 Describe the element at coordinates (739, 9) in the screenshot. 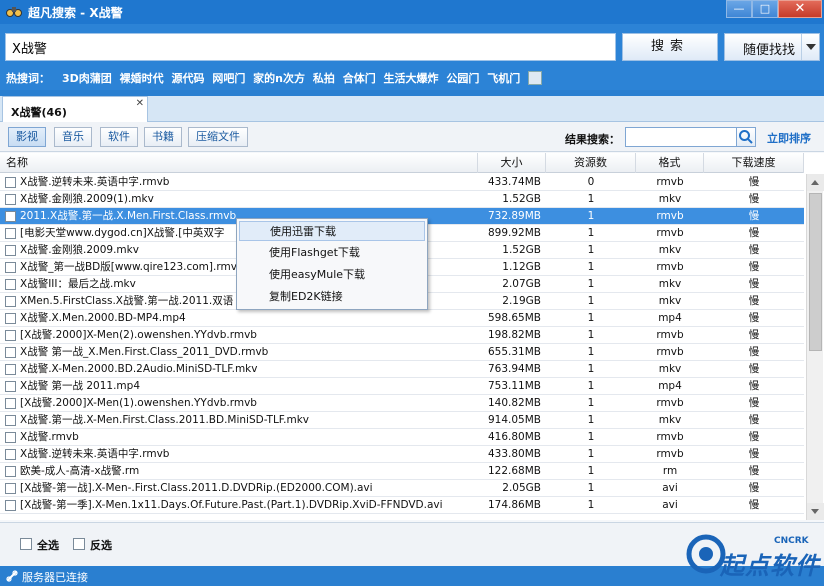

I see `minimize-button: —` at that location.